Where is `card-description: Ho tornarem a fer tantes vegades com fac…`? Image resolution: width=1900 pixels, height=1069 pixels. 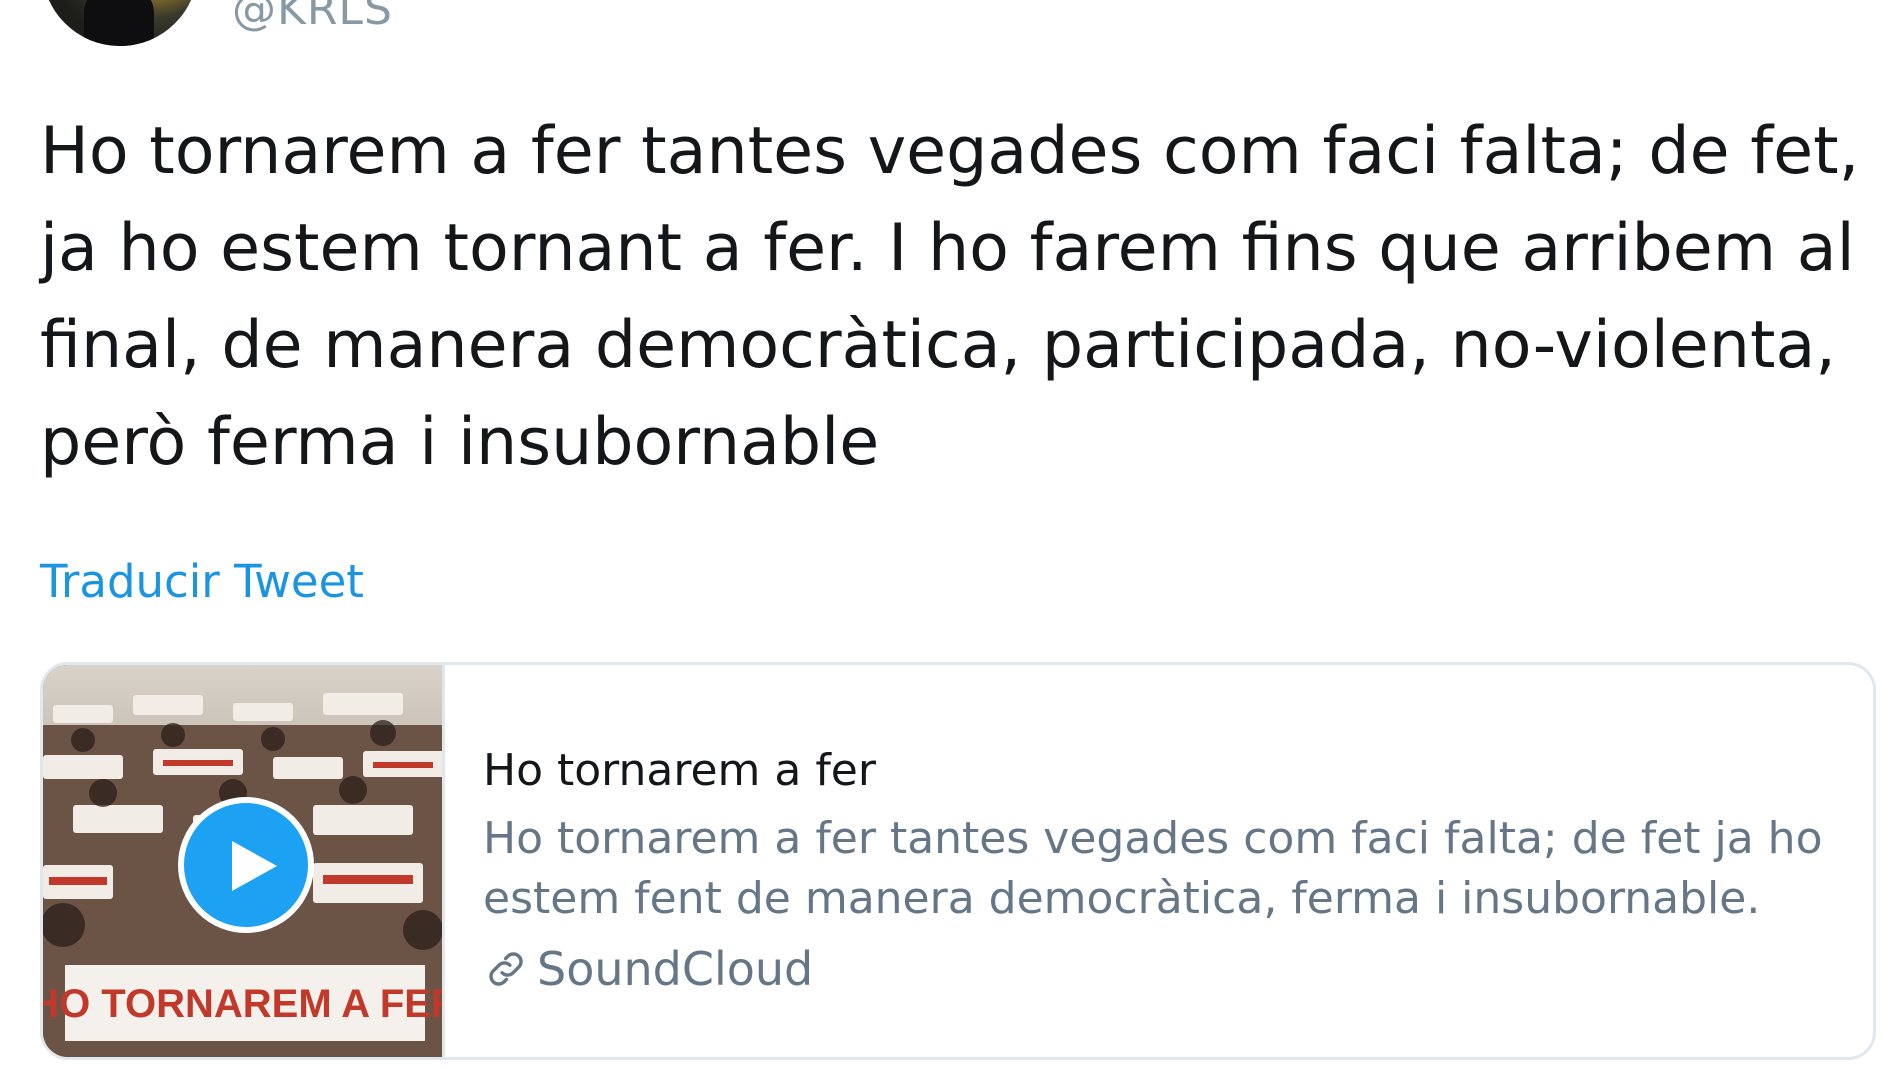 card-description: Ho tornarem a fer tantes vegades com fac… is located at coordinates (1153, 868).